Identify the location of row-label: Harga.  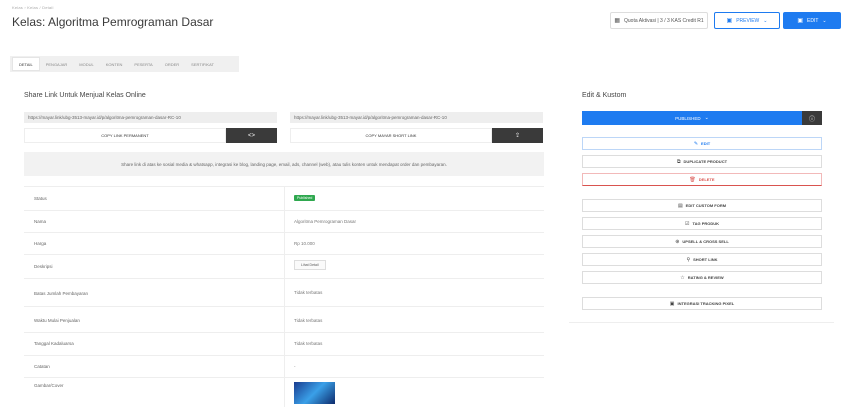
(40, 243).